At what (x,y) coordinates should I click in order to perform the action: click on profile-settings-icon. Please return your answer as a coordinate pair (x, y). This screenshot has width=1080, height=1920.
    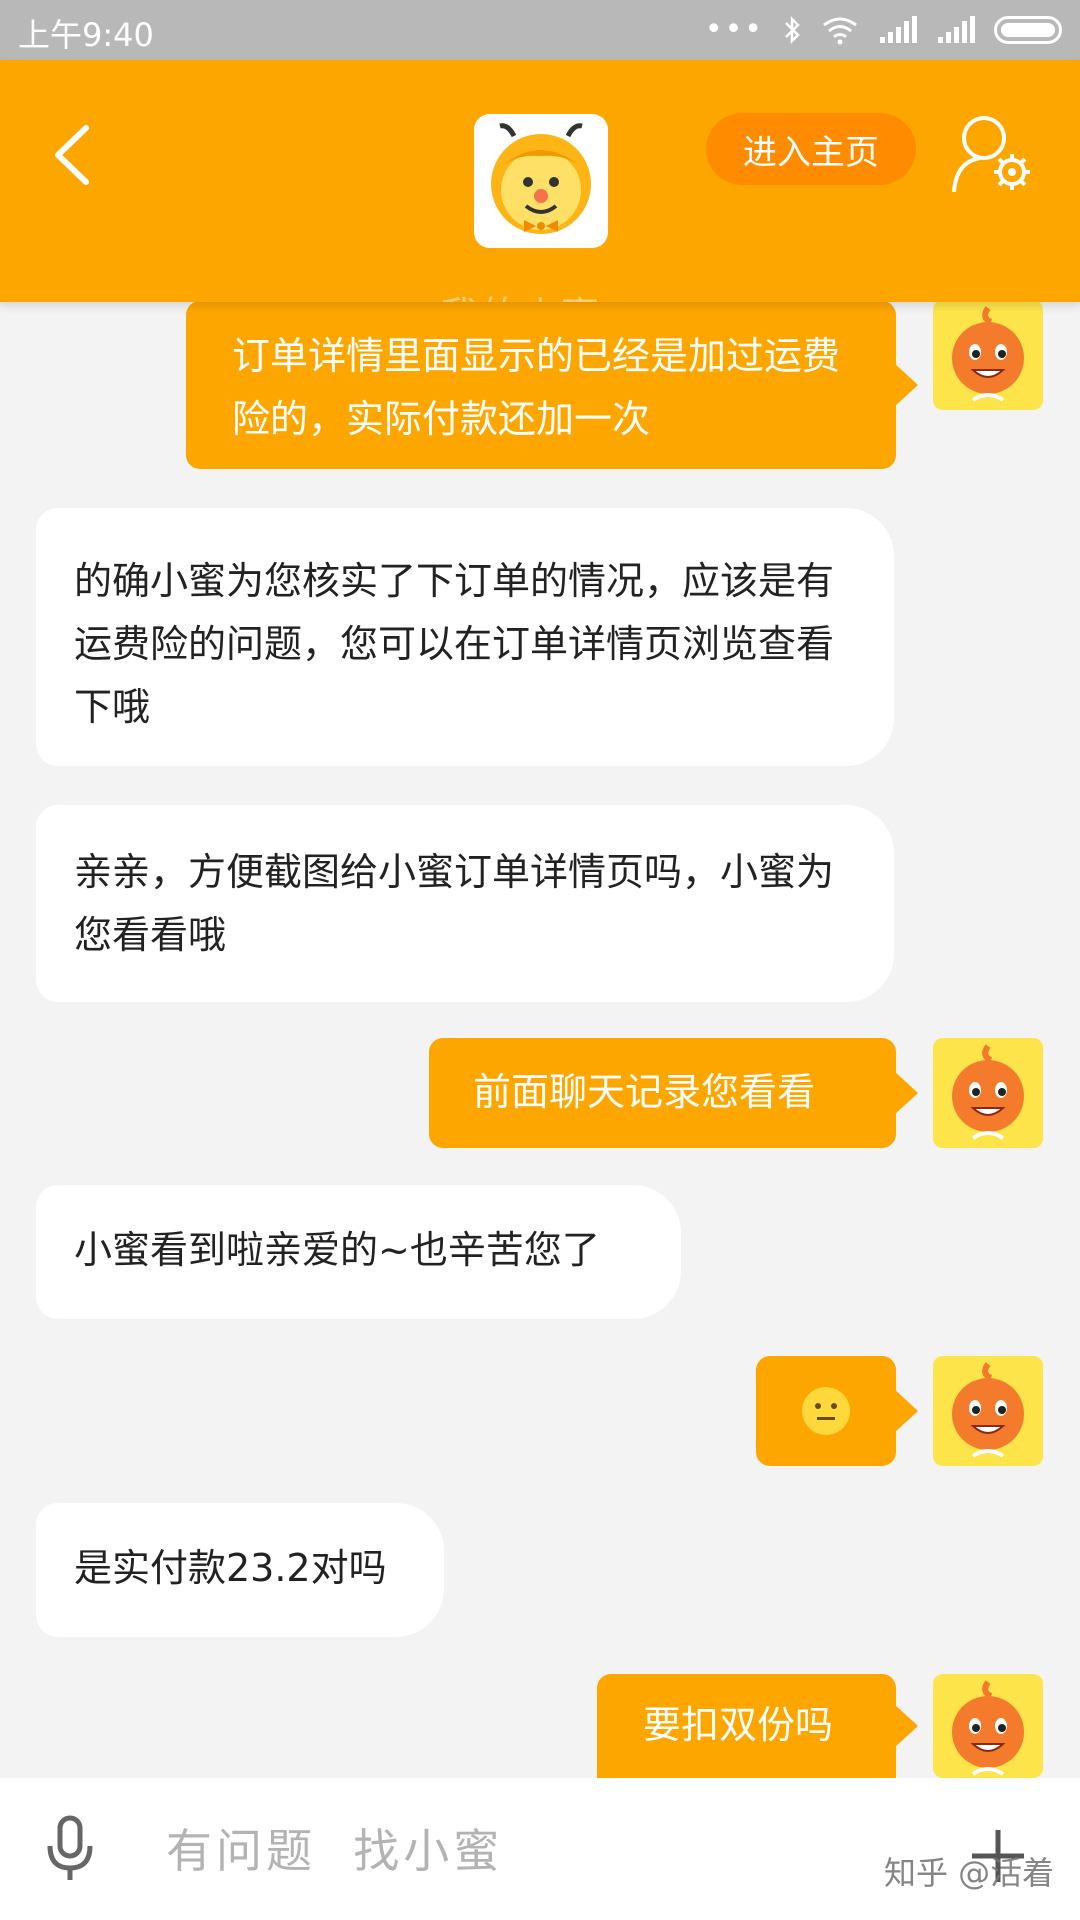
    Looking at the image, I should click on (992, 153).